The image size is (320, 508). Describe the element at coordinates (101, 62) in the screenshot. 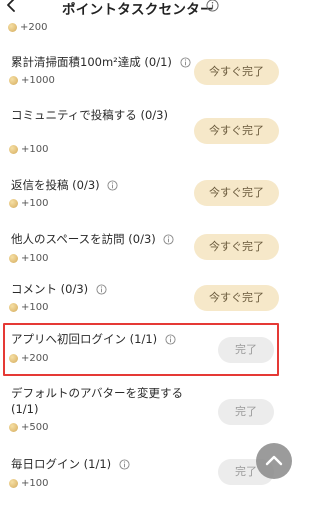

I see `task-title: 累計清掃面積100m²達成 (0/1)` at that location.